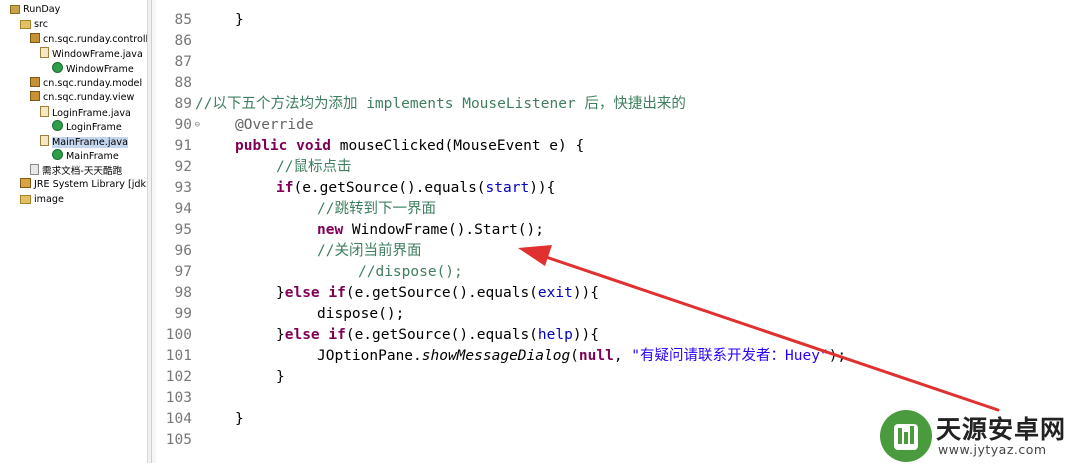 The image size is (1080, 466). Describe the element at coordinates (183, 251) in the screenshot. I see `line-number: 96` at that location.